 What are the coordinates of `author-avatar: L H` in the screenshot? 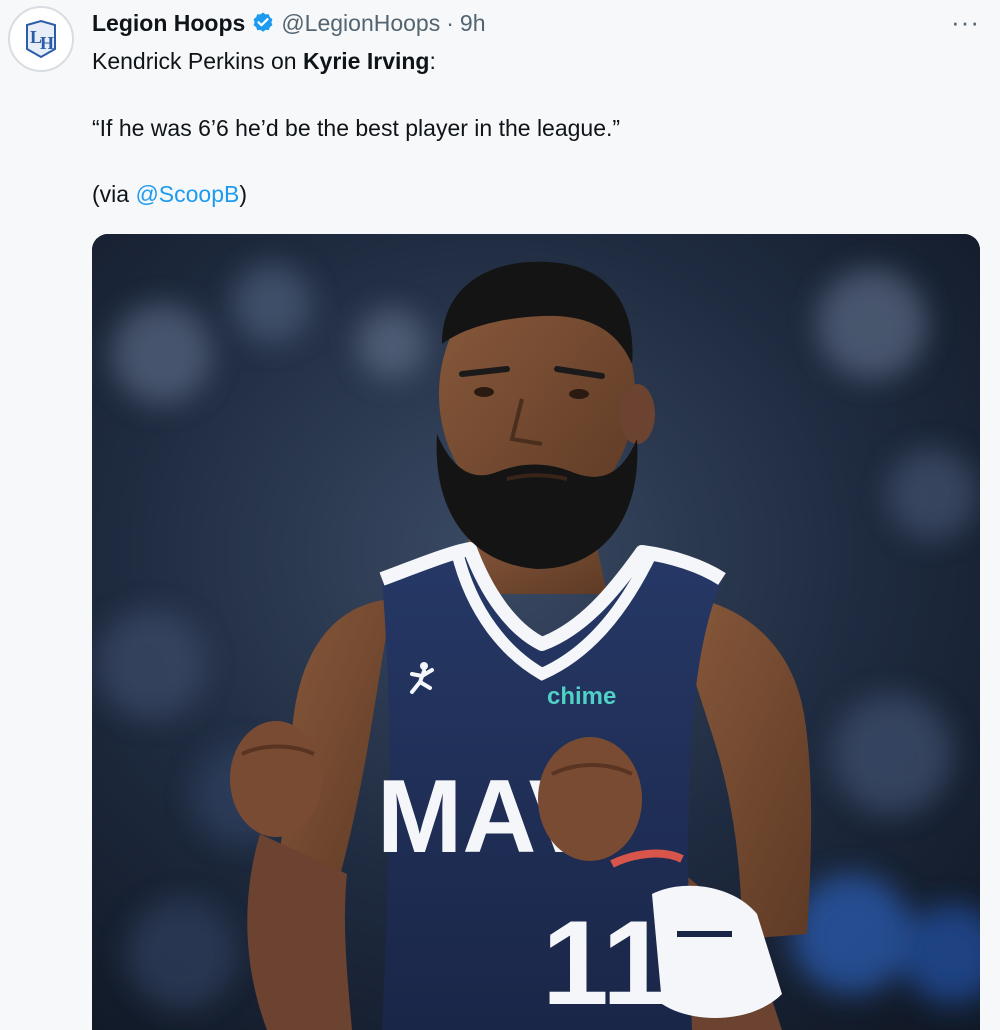 It's located at (41, 39).